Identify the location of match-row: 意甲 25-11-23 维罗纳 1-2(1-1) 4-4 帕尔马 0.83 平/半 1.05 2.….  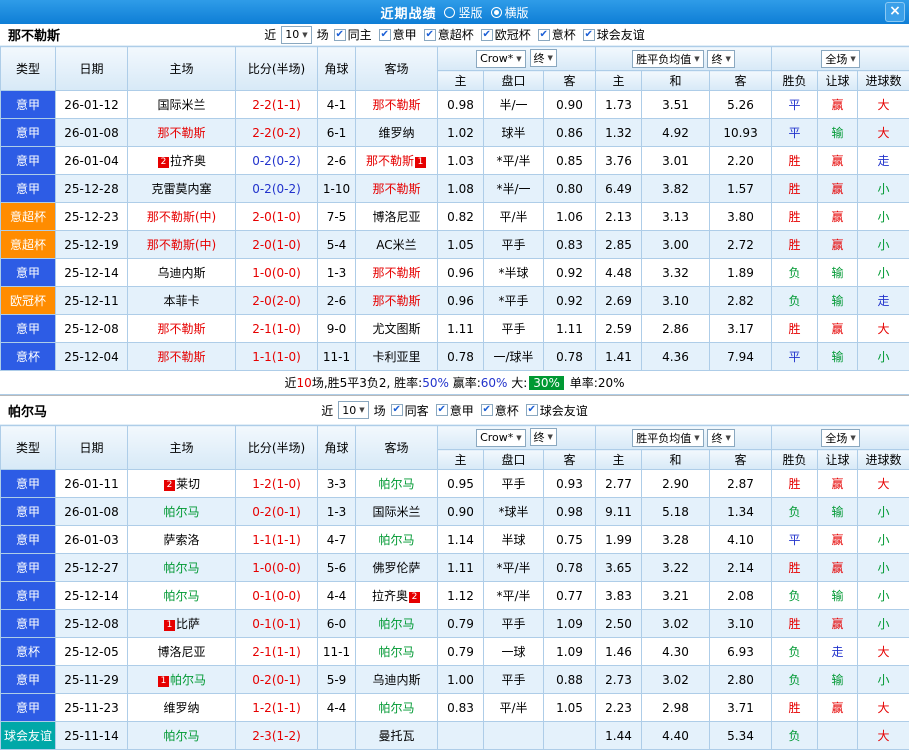
(454, 707).